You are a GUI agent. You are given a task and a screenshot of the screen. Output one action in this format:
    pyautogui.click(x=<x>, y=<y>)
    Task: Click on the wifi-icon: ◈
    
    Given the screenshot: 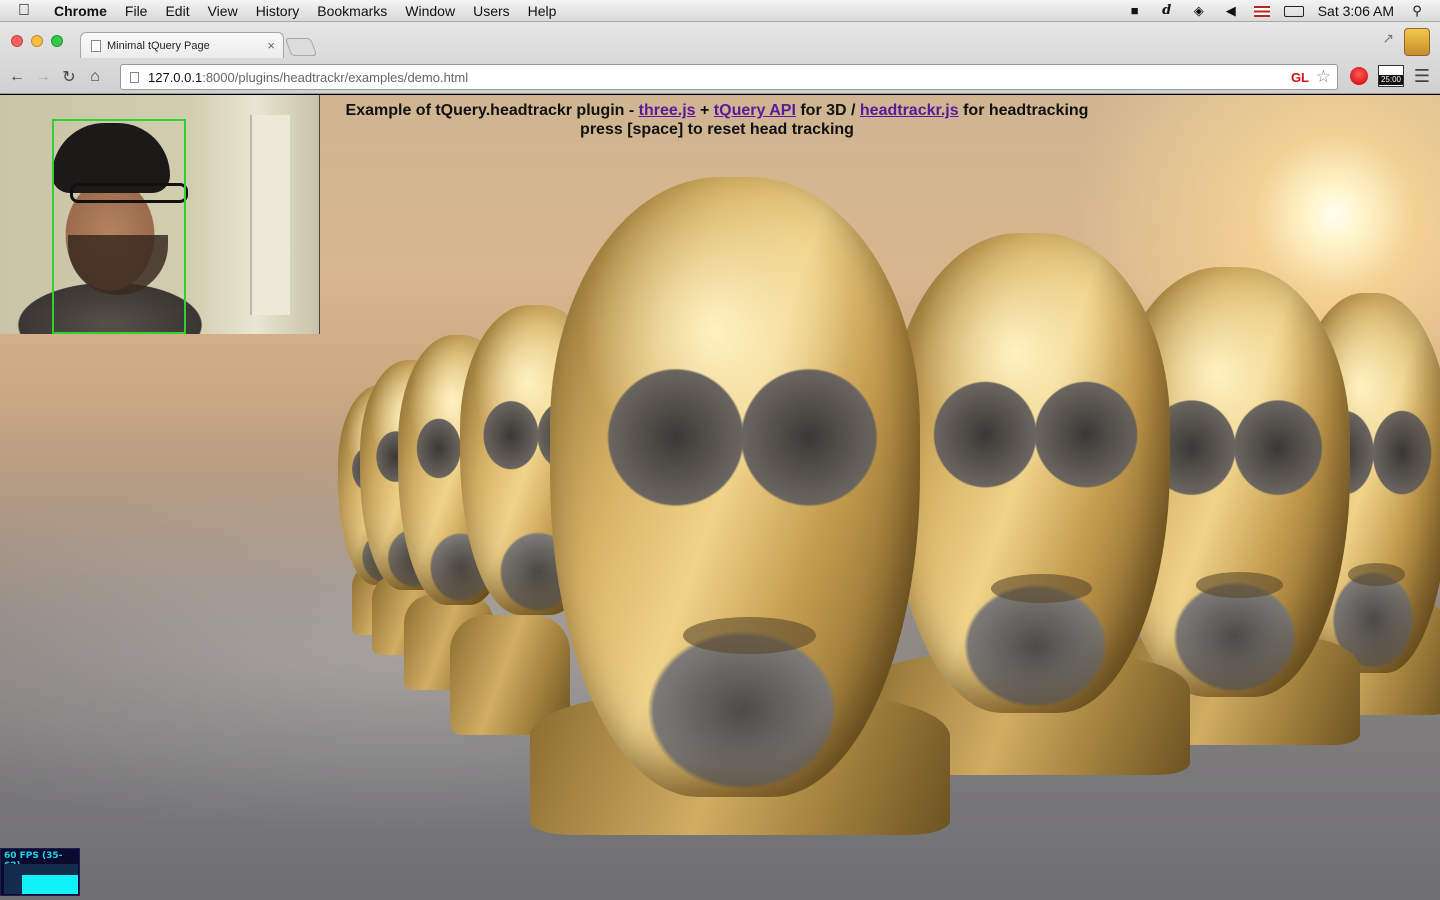 What is the action you would take?
    pyautogui.click(x=1199, y=11)
    